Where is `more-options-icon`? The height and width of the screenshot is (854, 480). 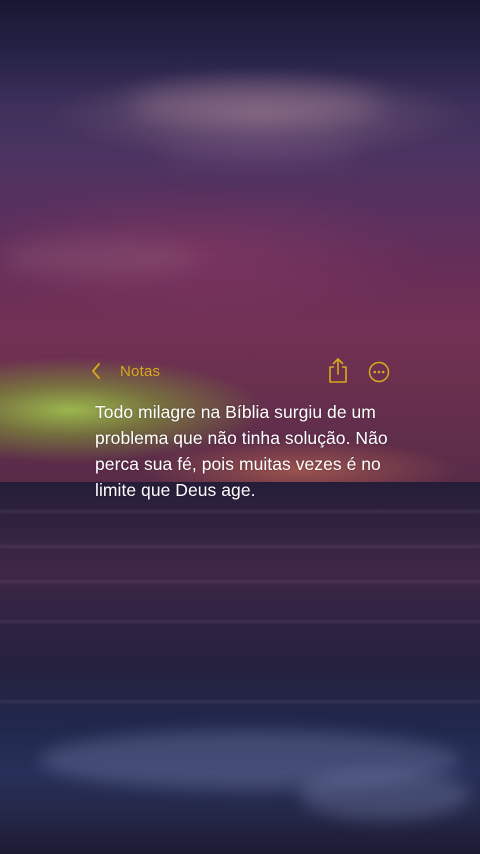
more-options-icon is located at coordinates (379, 372).